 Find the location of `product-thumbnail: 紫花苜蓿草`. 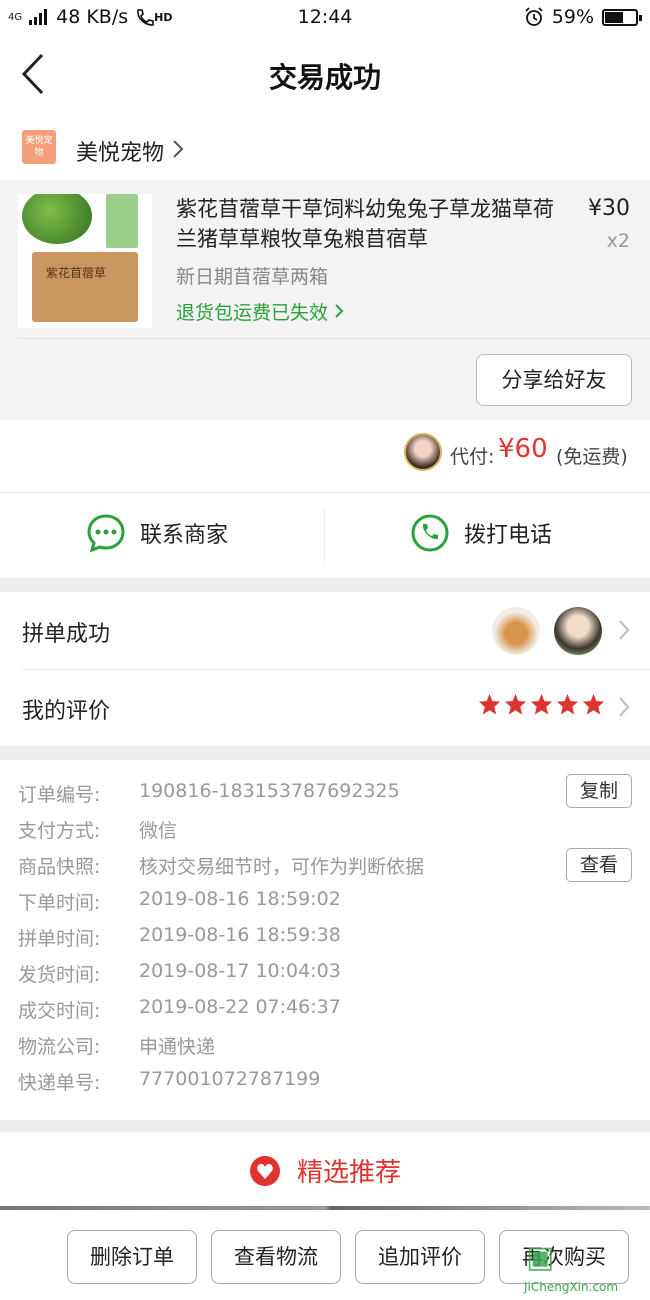

product-thumbnail: 紫花苜蓿草 is located at coordinates (85, 261).